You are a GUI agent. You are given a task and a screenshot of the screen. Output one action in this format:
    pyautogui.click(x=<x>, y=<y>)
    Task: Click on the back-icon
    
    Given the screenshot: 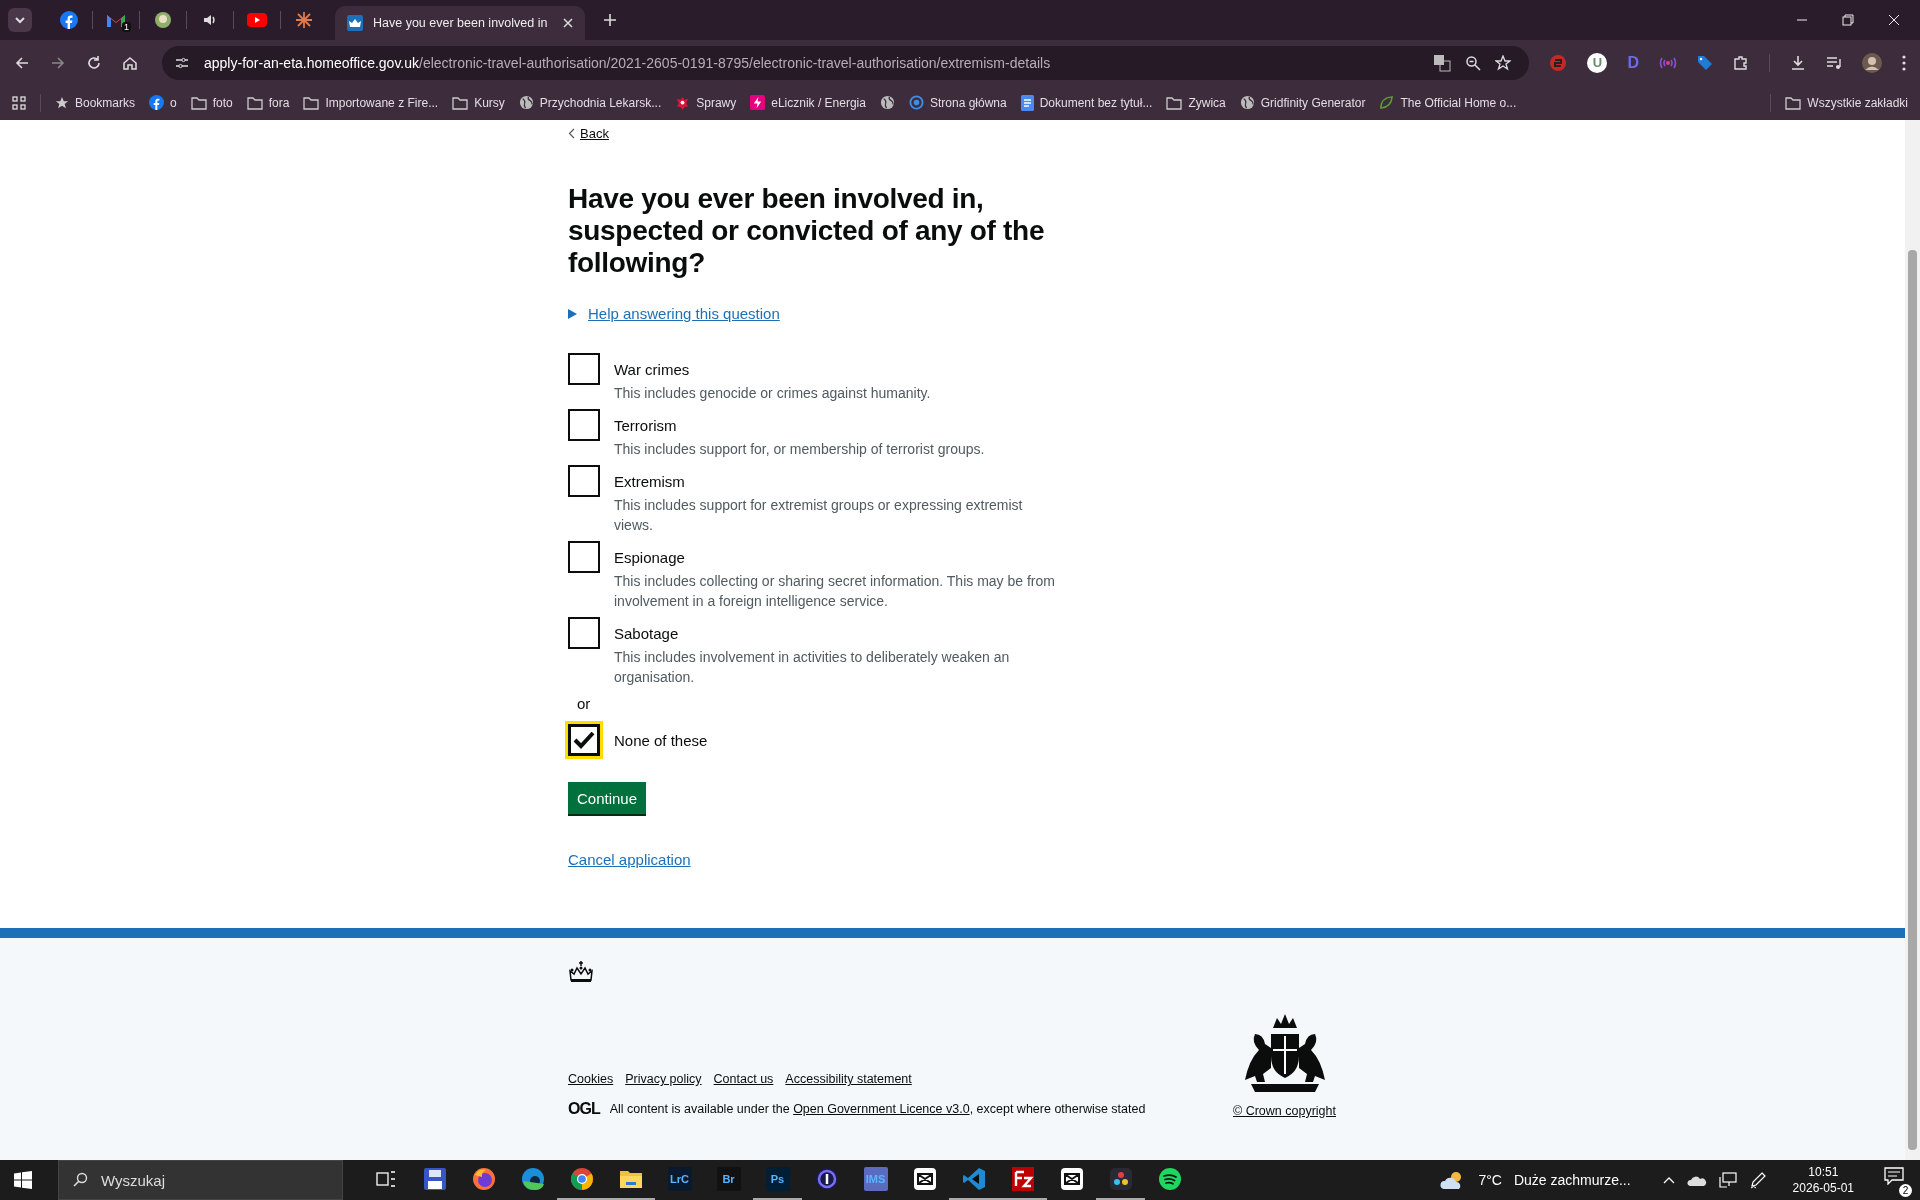 What is the action you would take?
    pyautogui.click(x=22, y=62)
    